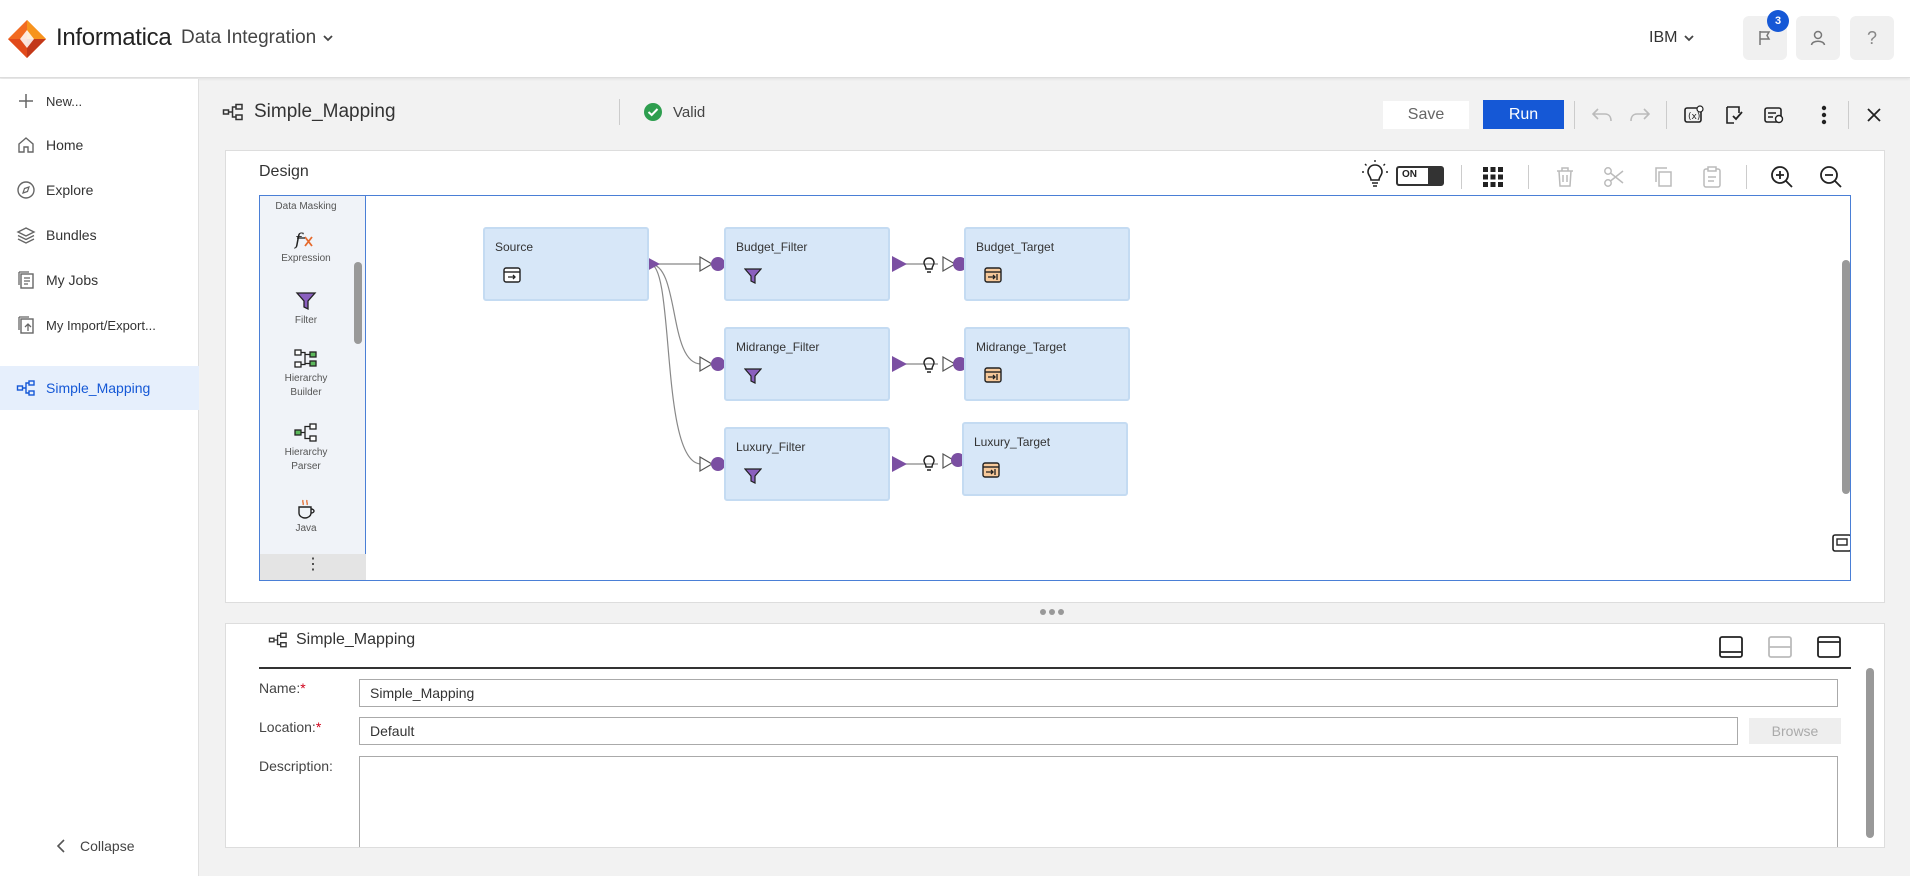  I want to click on canvas-scrollbar, so click(1846, 377).